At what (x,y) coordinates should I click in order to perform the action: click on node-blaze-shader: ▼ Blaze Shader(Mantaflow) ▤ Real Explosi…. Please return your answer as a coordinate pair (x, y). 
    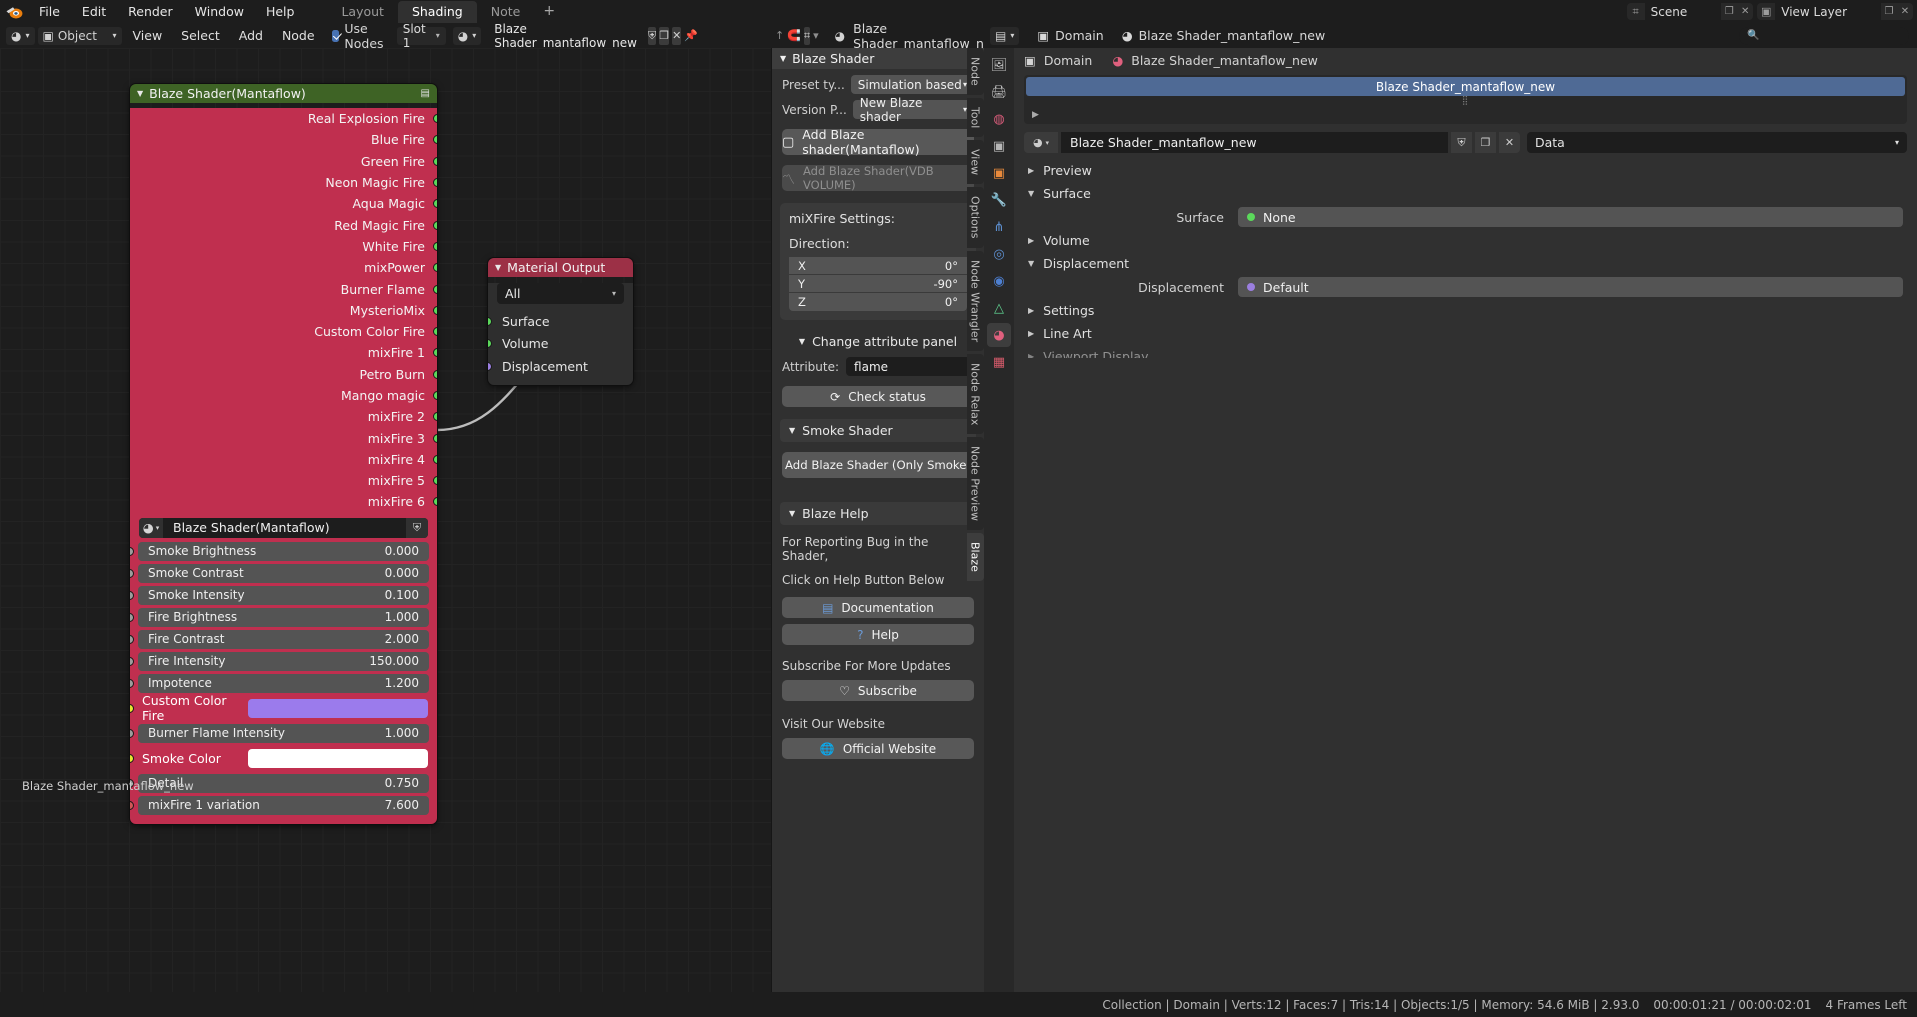
    Looking at the image, I should click on (283, 454).